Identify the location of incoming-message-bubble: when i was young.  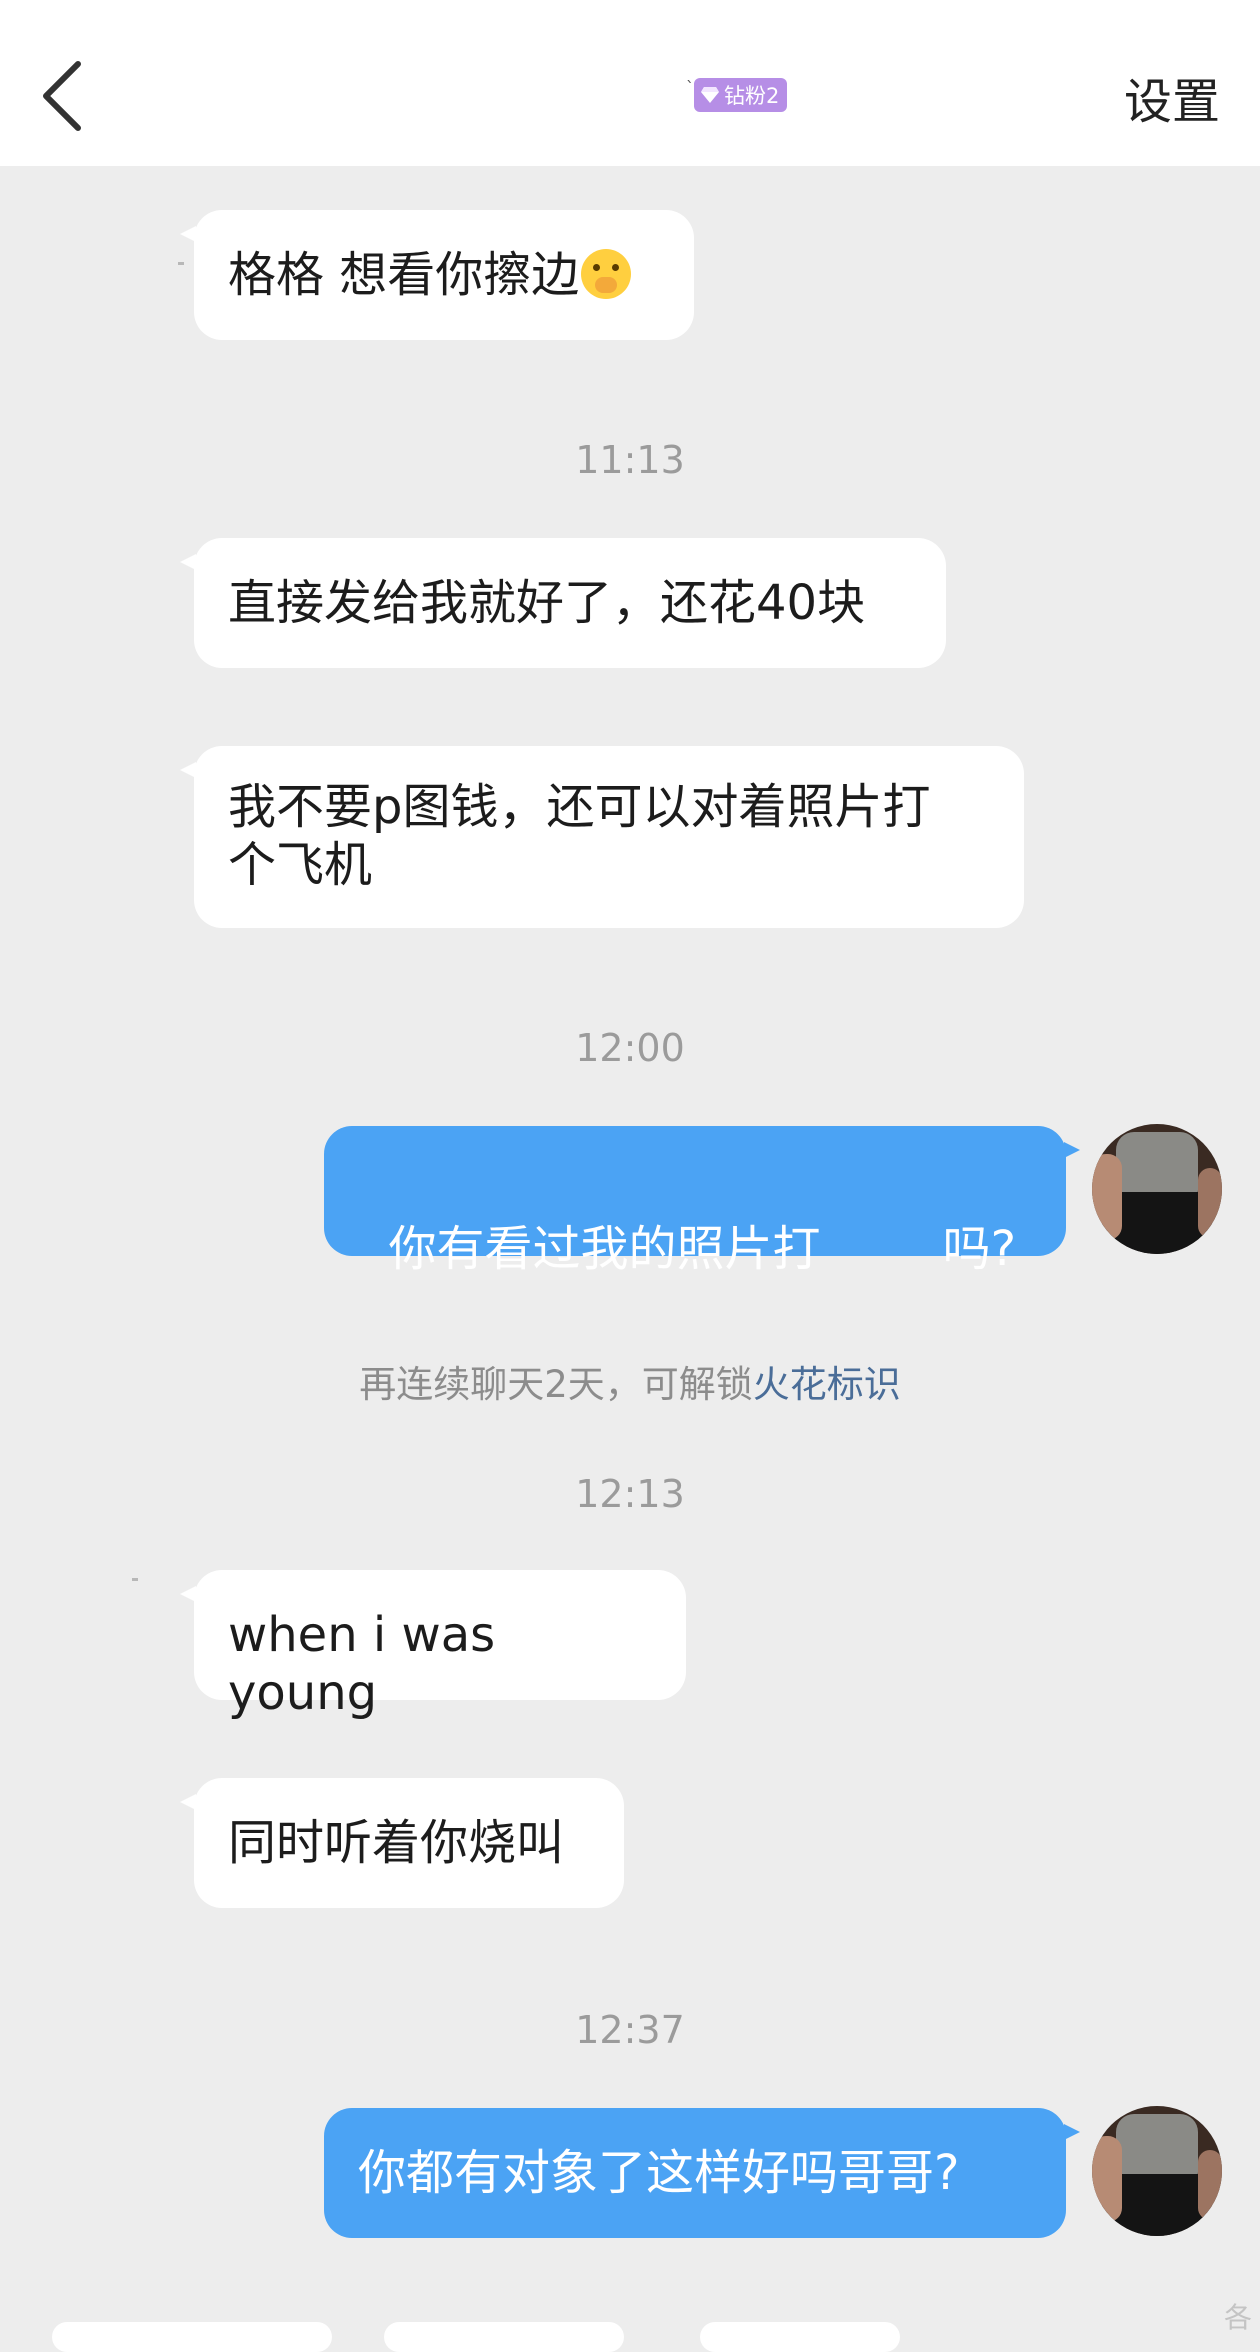
(433, 1645).